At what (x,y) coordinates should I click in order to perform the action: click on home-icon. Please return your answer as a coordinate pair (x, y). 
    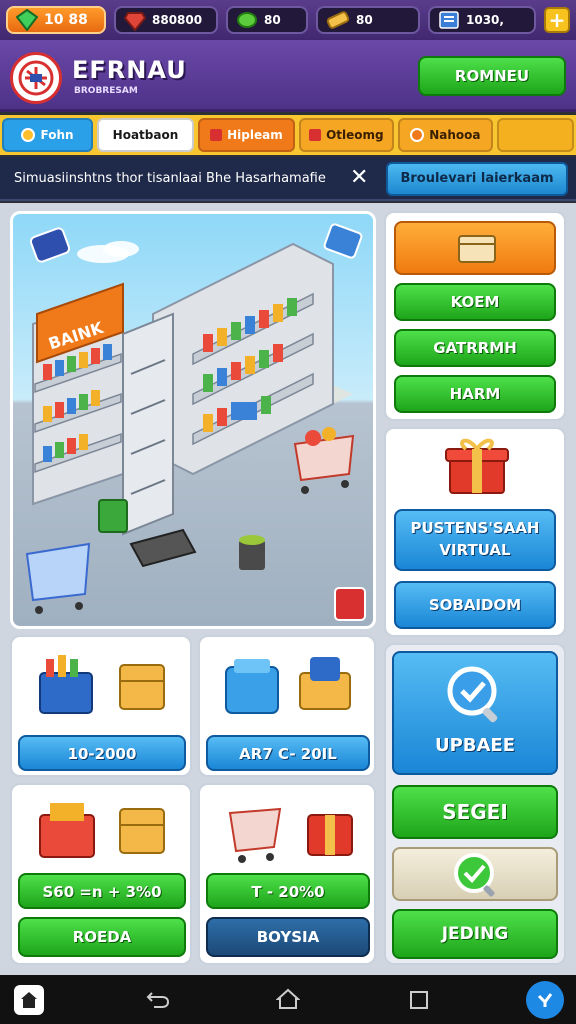
    Looking at the image, I should click on (29, 1000).